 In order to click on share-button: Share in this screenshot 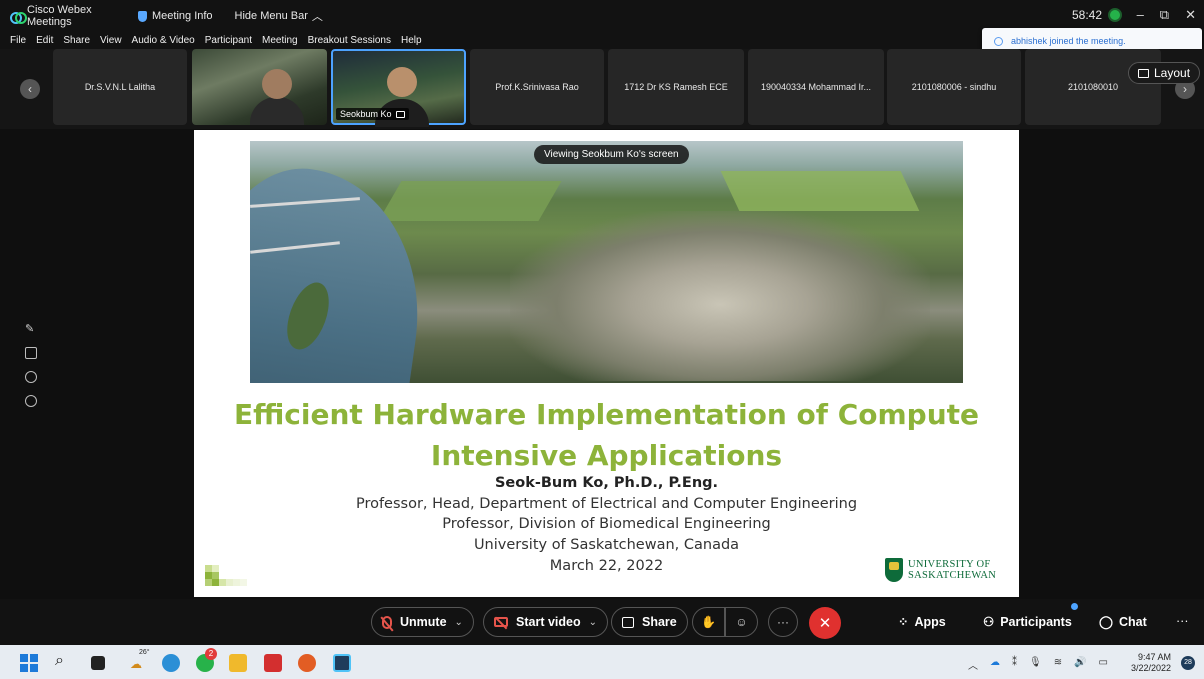, I will do `click(649, 622)`.